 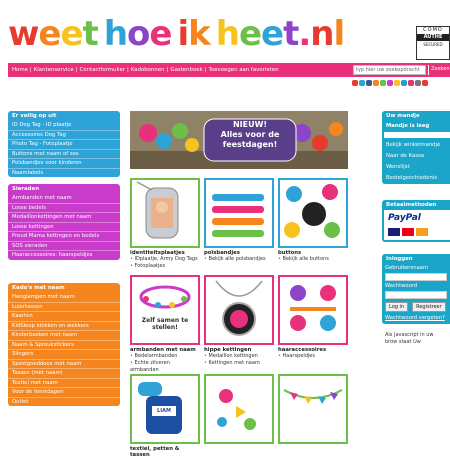 What do you see at coordinates (425, 83) in the screenshot?
I see `google-icon` at bounding box center [425, 83].